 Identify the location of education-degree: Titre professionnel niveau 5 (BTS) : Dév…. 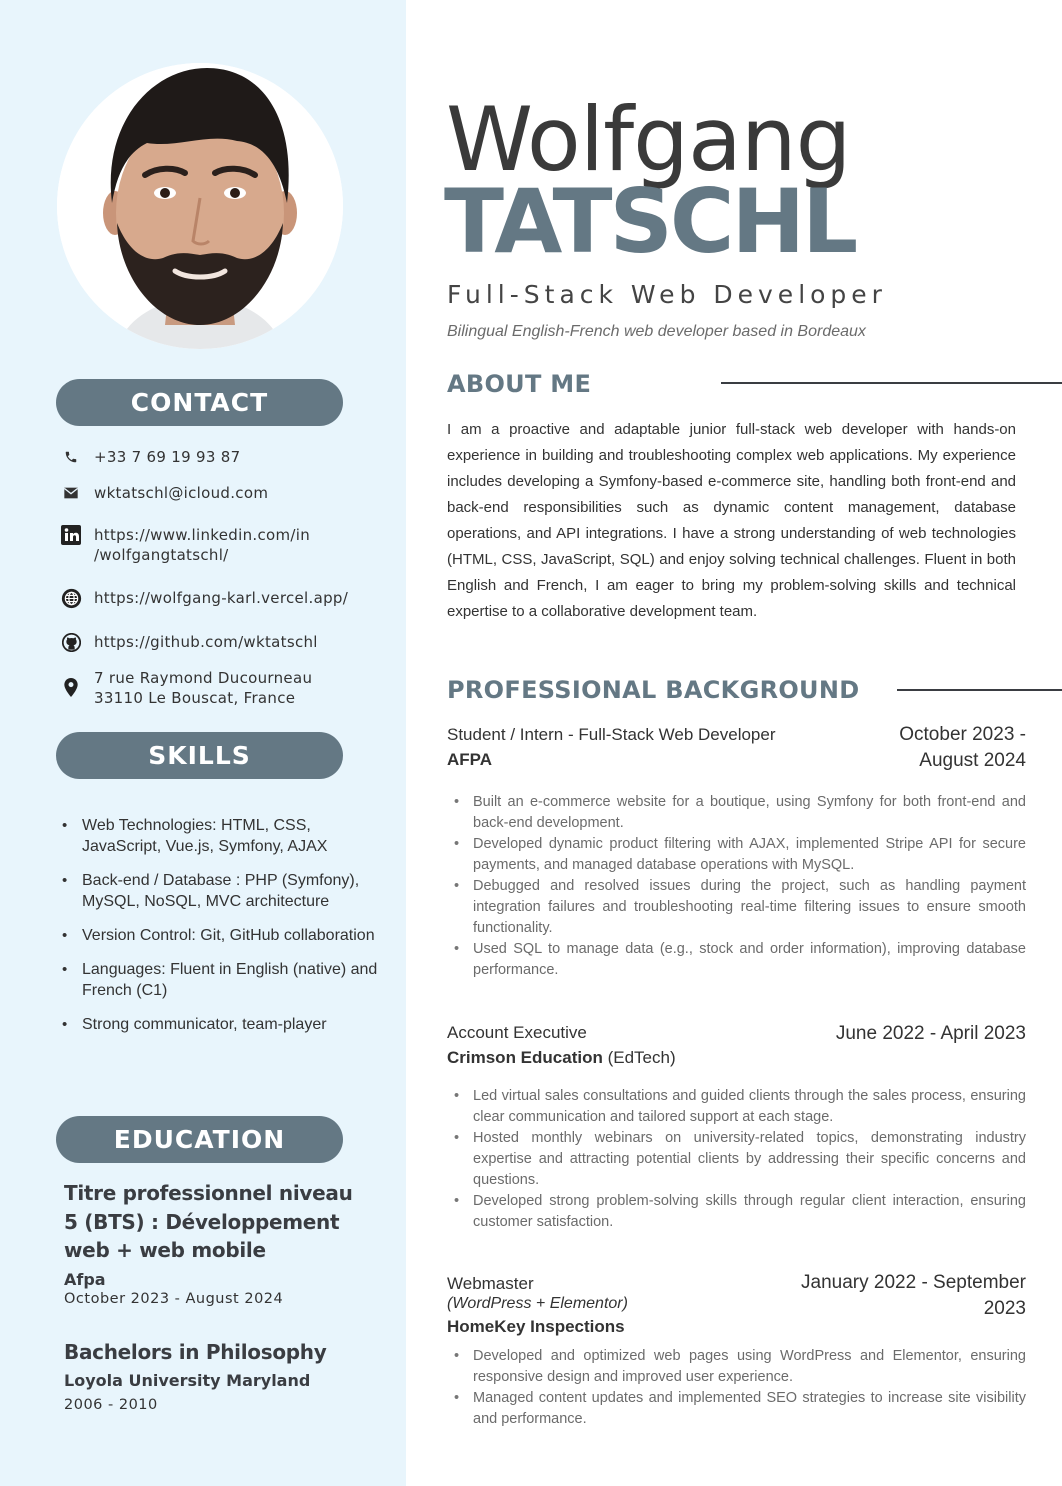
(208, 1221).